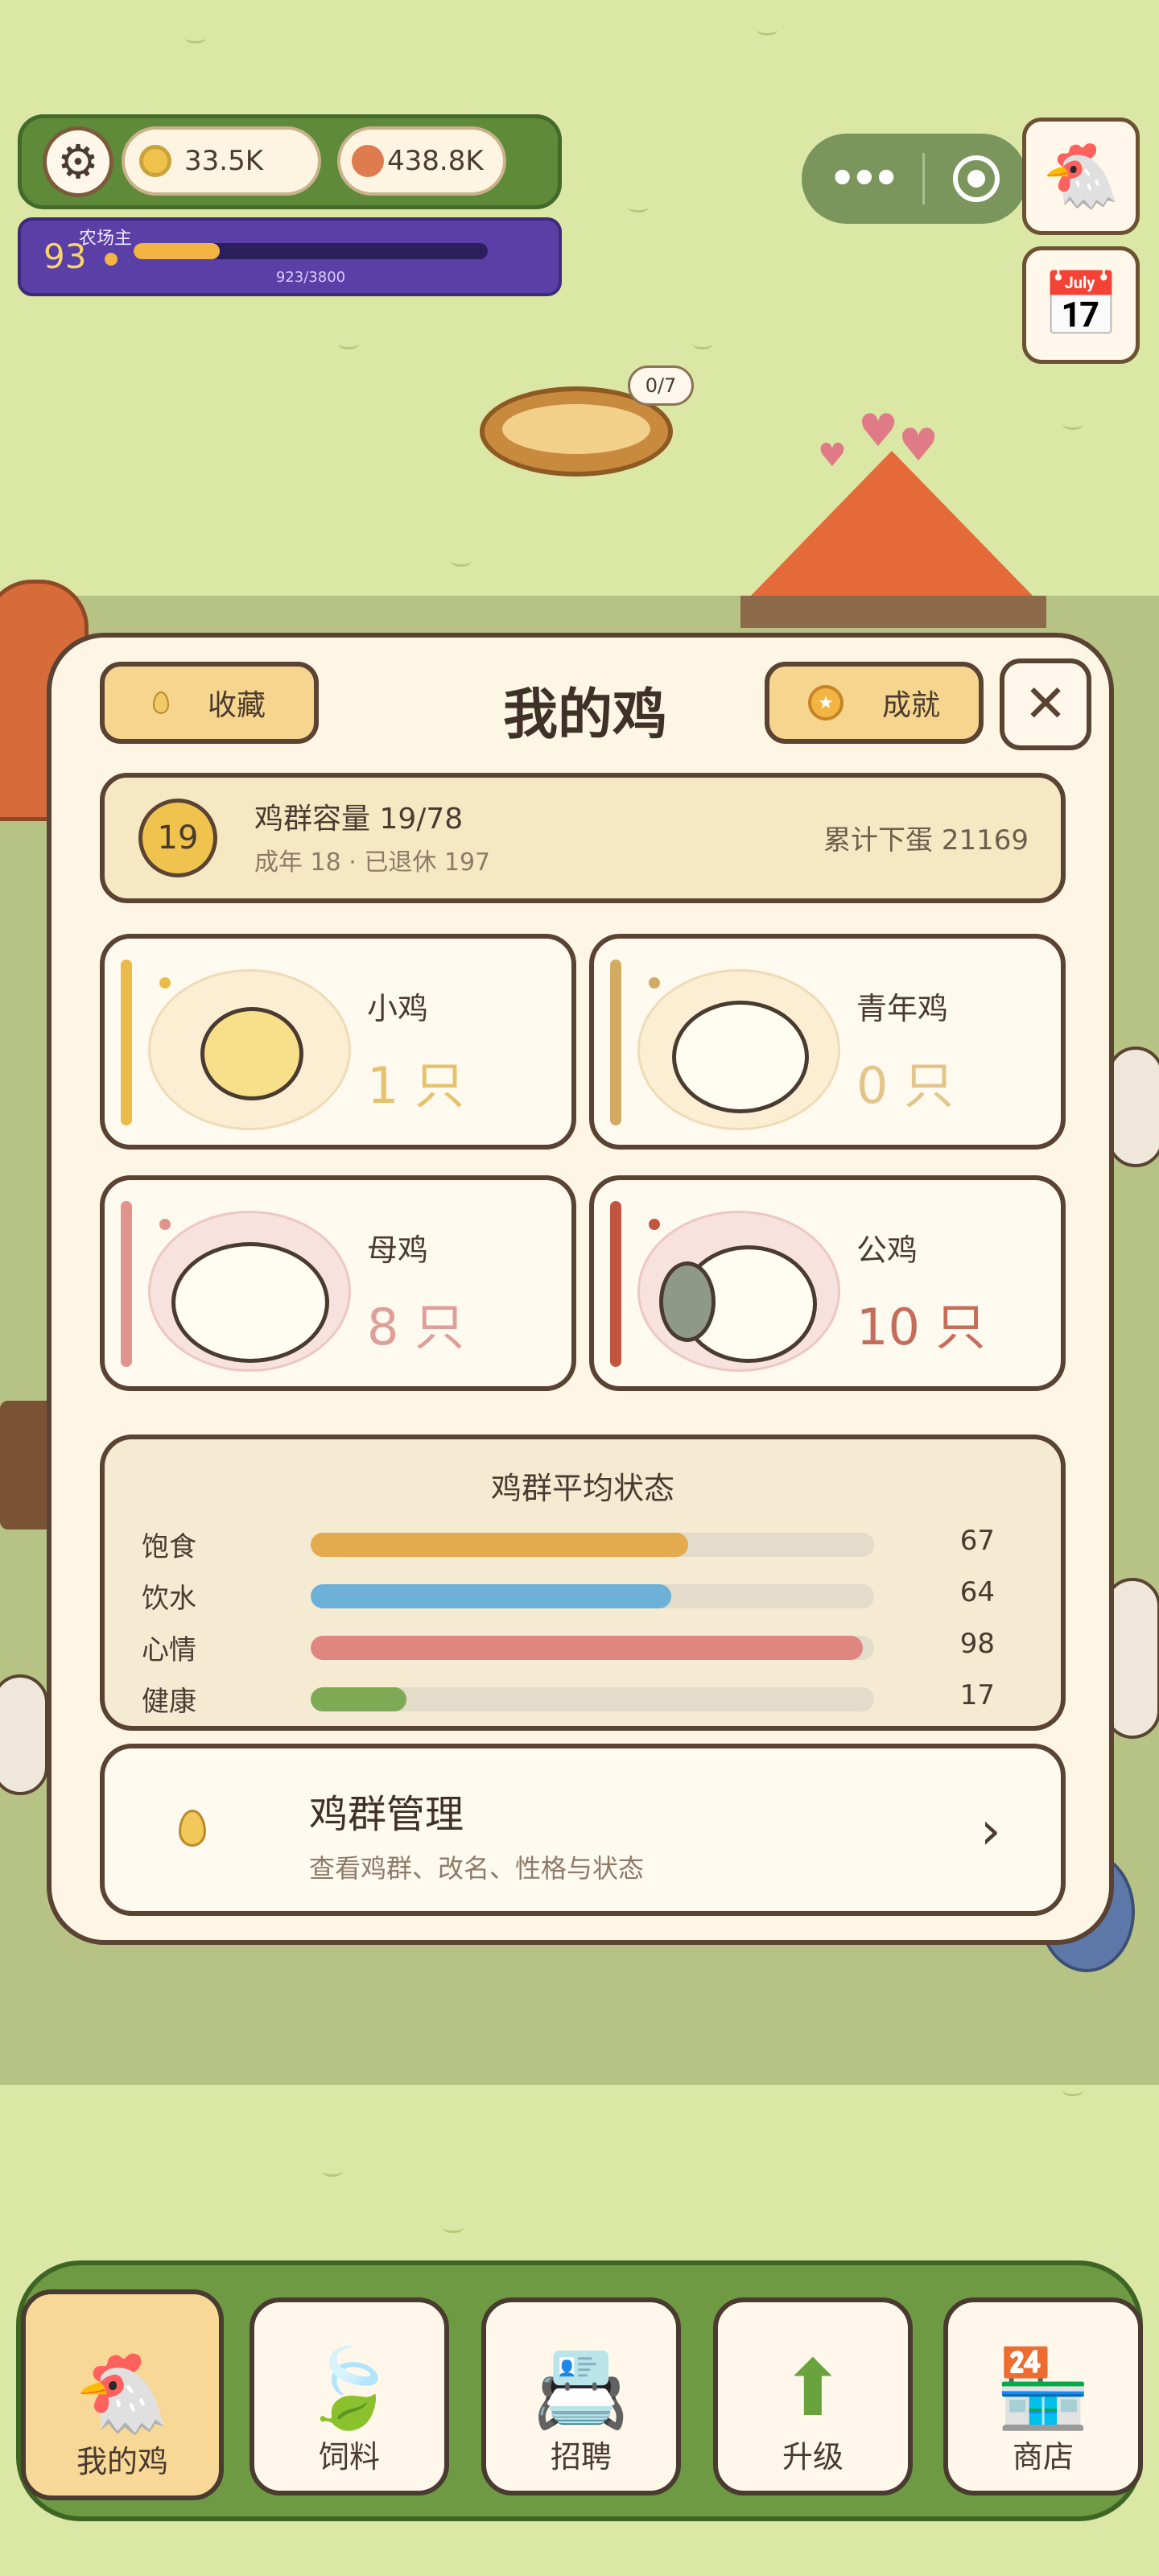 The height and width of the screenshot is (2576, 1159). I want to click on stats-title: 鸡群平均状态, so click(582, 1488).